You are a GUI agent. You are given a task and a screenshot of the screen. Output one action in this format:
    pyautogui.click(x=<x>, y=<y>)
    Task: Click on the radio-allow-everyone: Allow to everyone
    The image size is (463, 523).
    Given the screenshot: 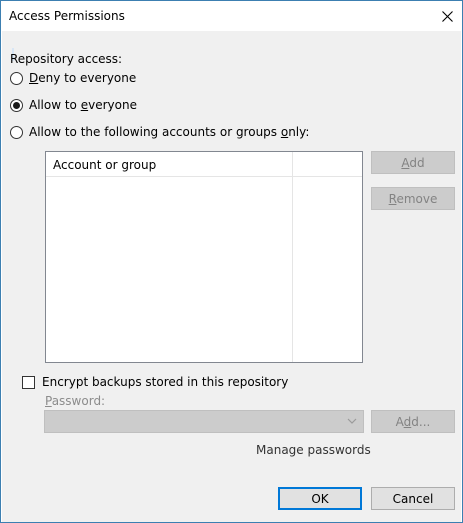 What is the action you would take?
    pyautogui.click(x=73, y=105)
    